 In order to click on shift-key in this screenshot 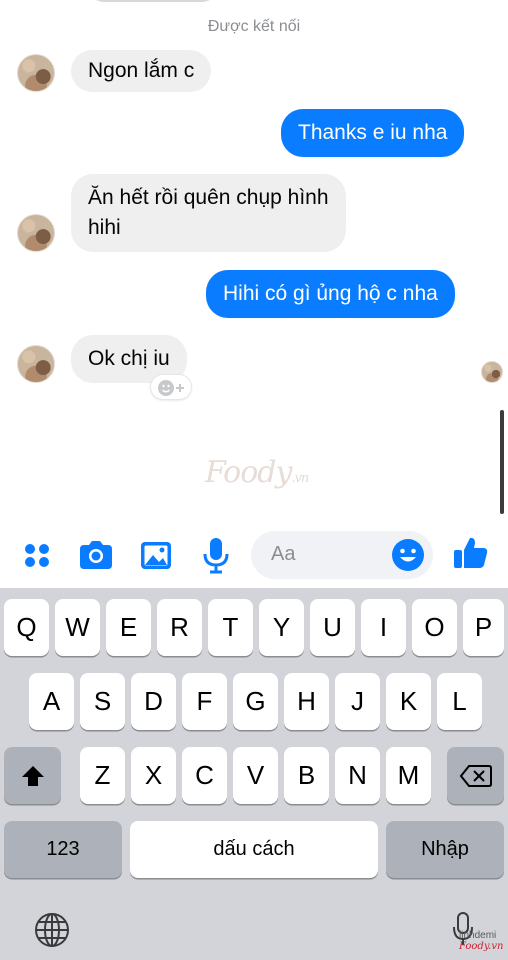, I will do `click(32, 775)`.